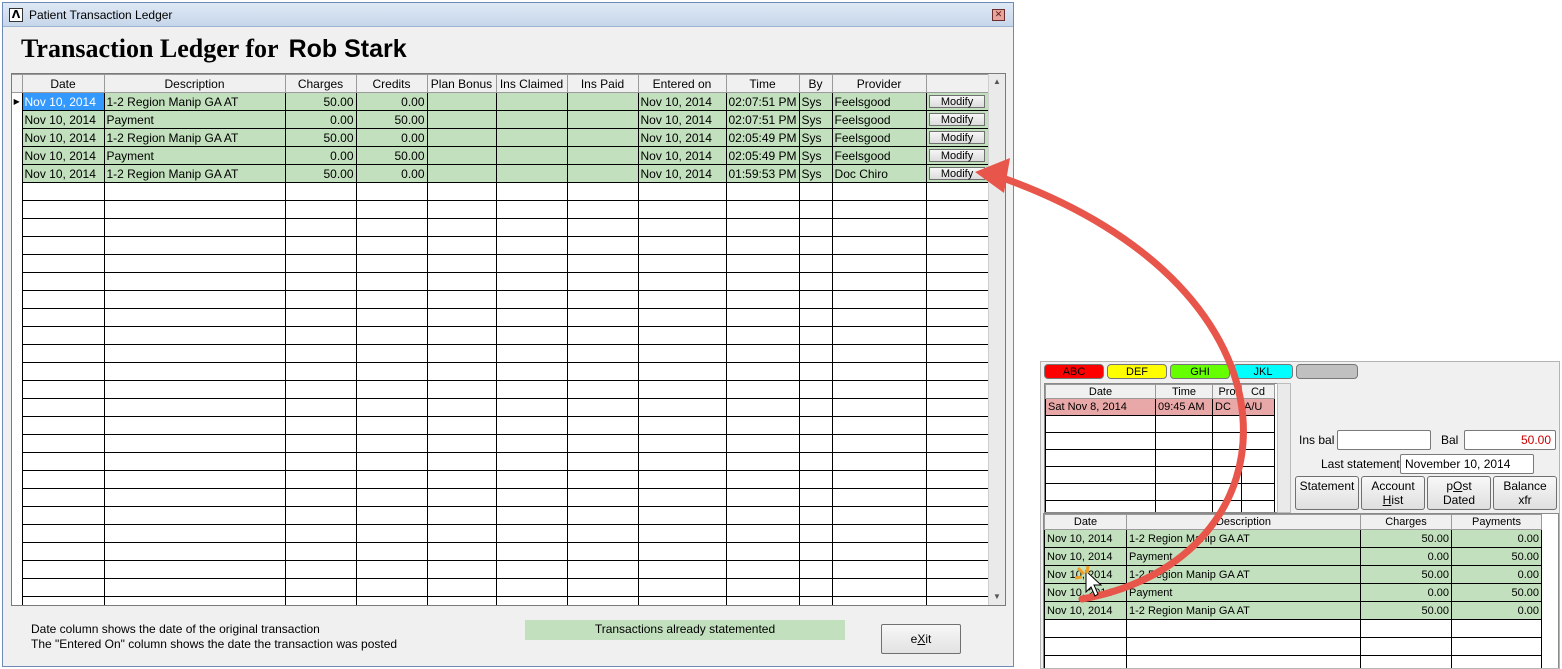  What do you see at coordinates (1085, 522) in the screenshot?
I see `inset-trans-header-0: Date` at bounding box center [1085, 522].